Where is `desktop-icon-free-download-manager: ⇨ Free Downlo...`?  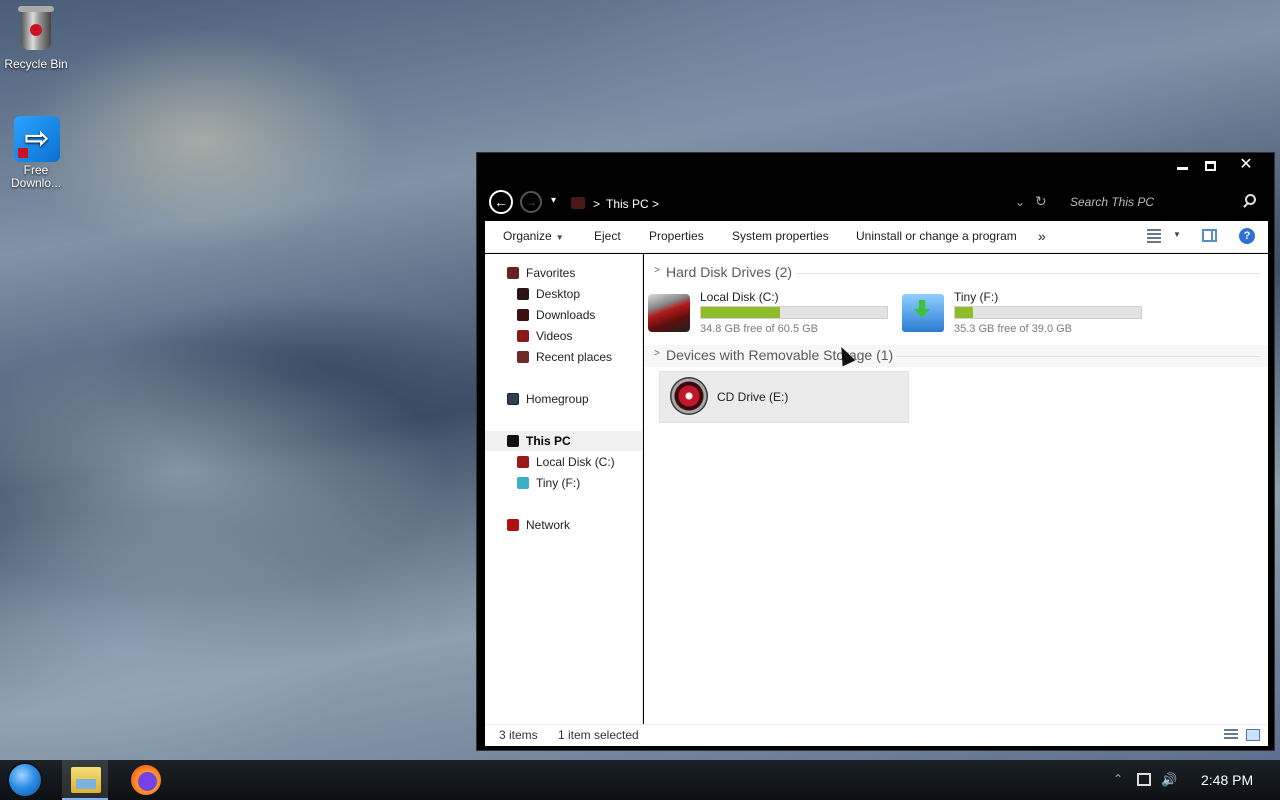
desktop-icon-free-download-manager: ⇨ Free Downlo... is located at coordinates (36, 153).